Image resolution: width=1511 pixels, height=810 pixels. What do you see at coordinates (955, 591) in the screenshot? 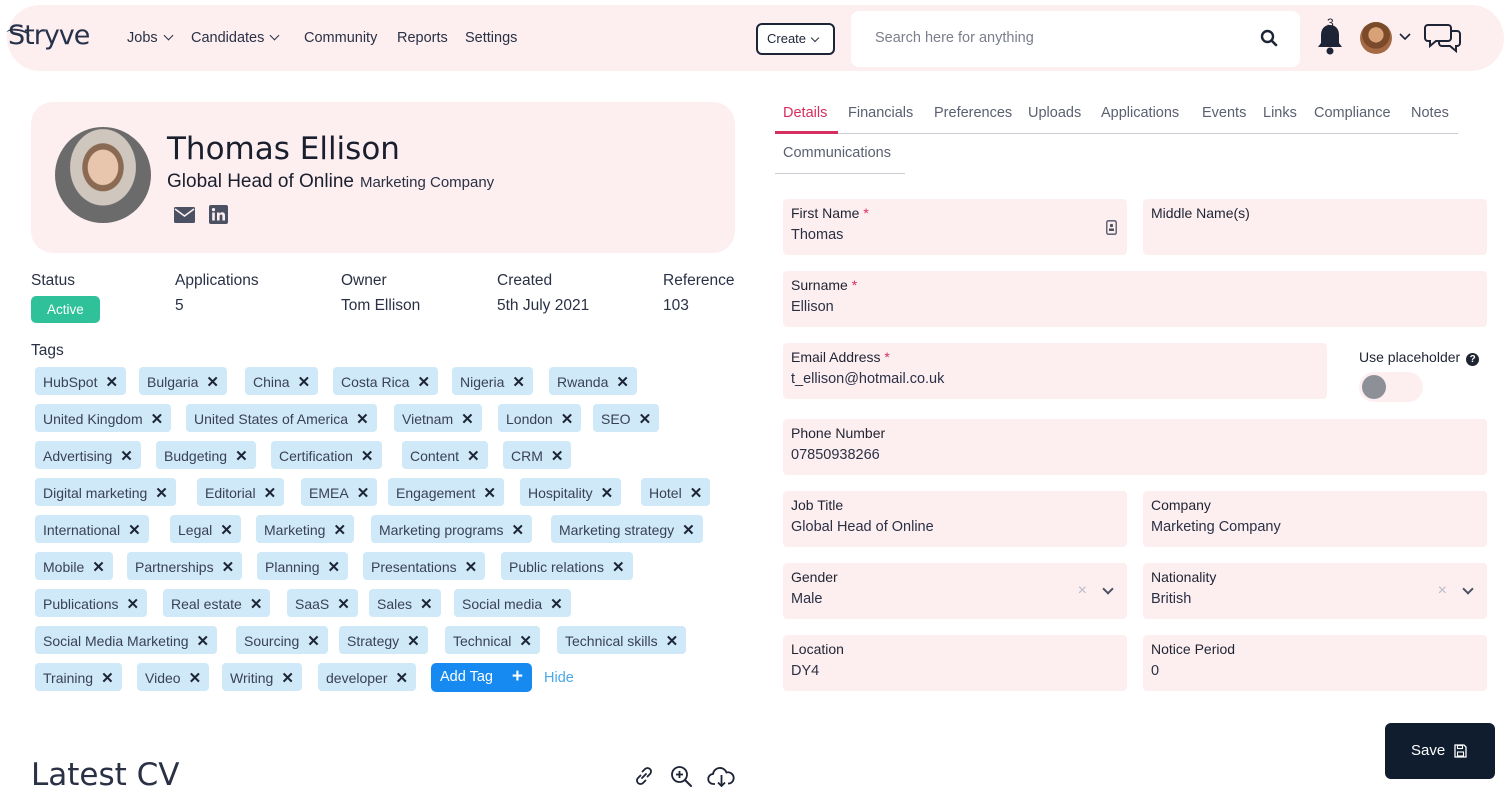
I see `gender-select: Gender Male ×` at bounding box center [955, 591].